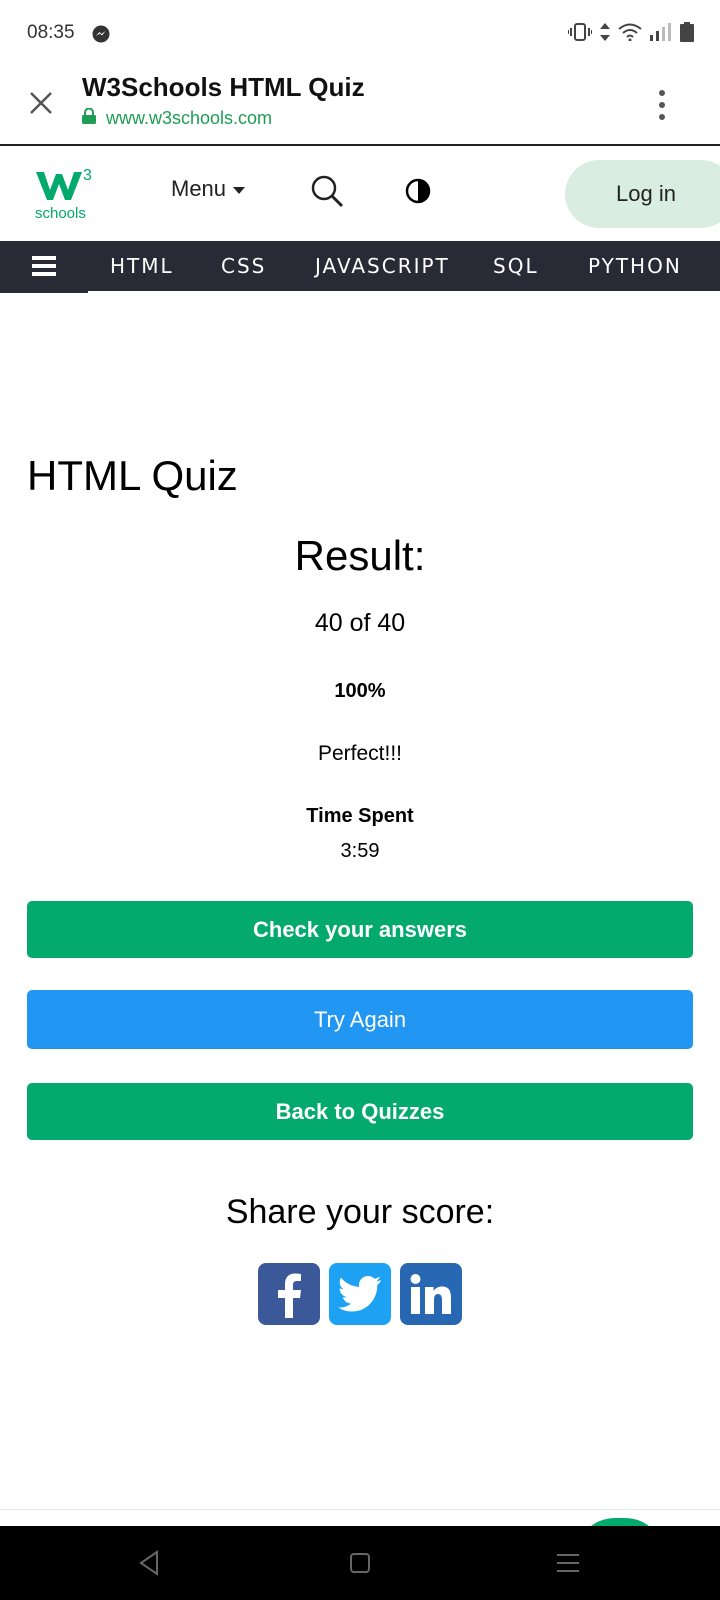 The width and height of the screenshot is (720, 1600). I want to click on tab-title: W3Schools HTML Quiz, so click(223, 87).